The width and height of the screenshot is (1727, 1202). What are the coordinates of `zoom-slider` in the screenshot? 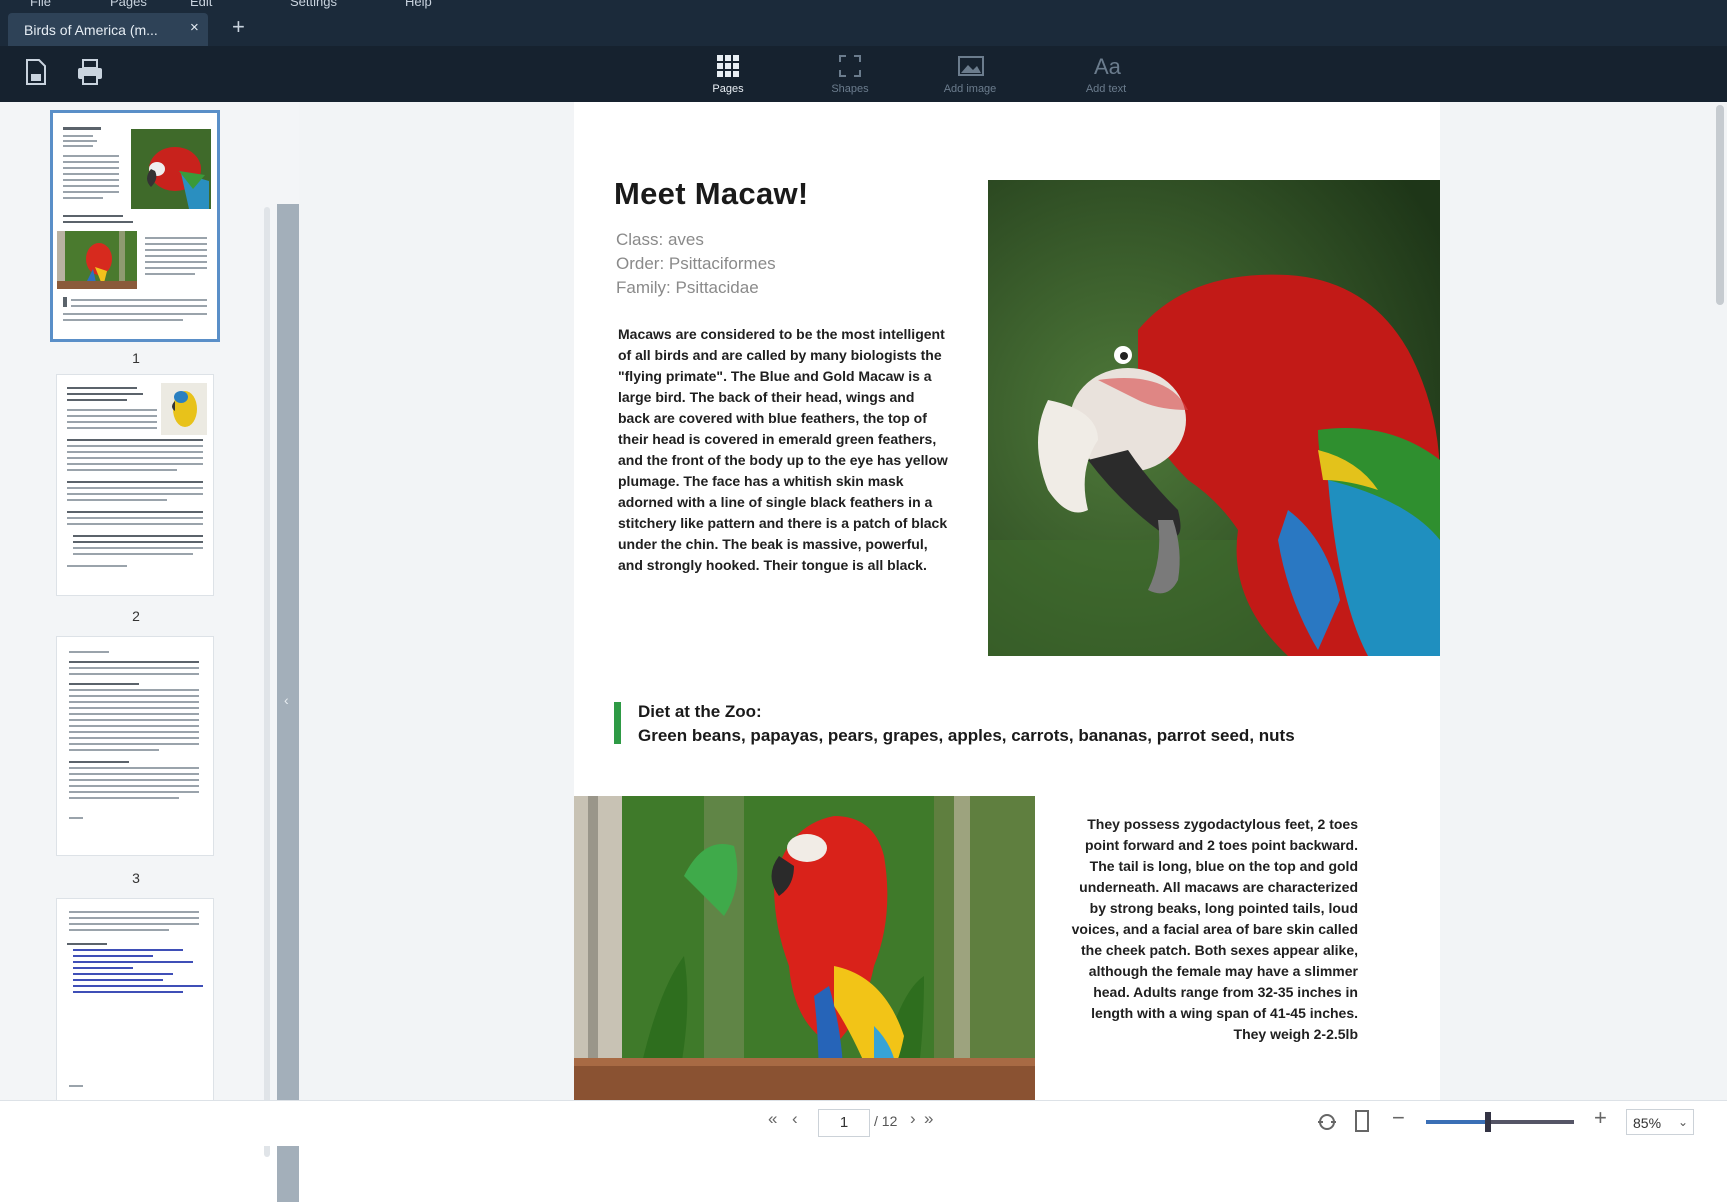 It's located at (1500, 1122).